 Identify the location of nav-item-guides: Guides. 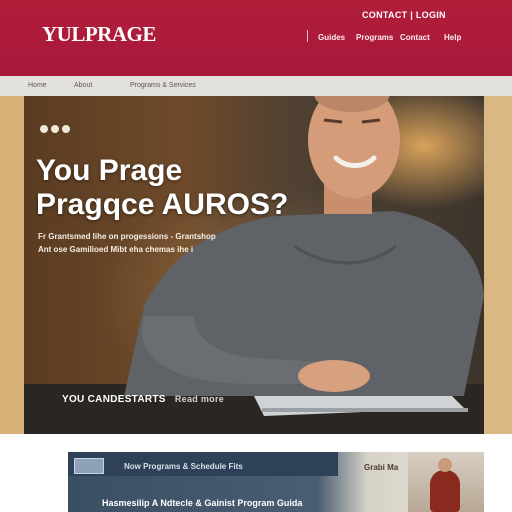
(331, 37).